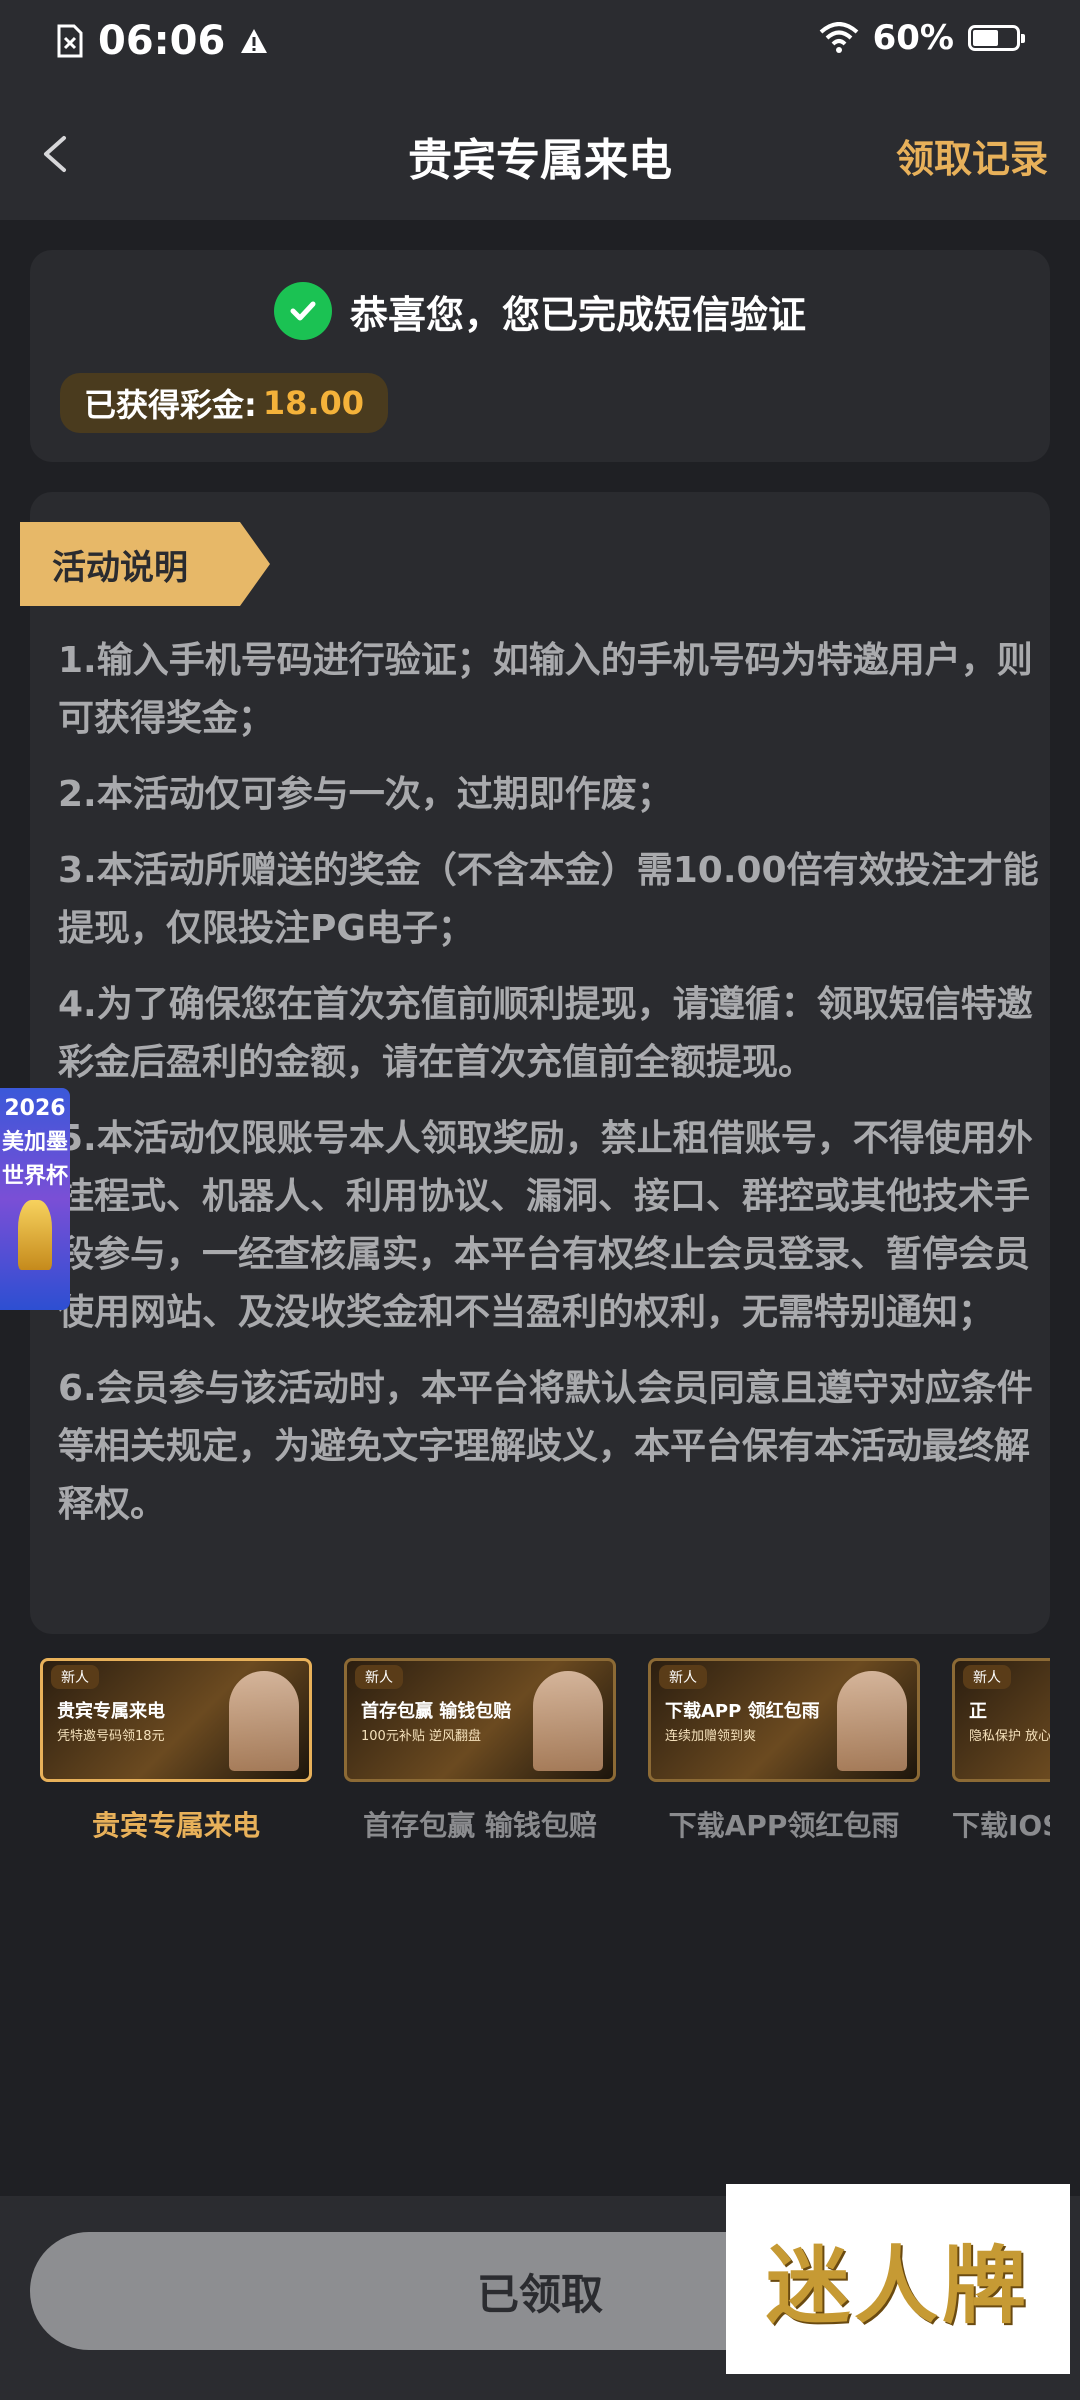  Describe the element at coordinates (742, 1711) in the screenshot. I see `banner-title: 下载APP 领红包雨` at that location.